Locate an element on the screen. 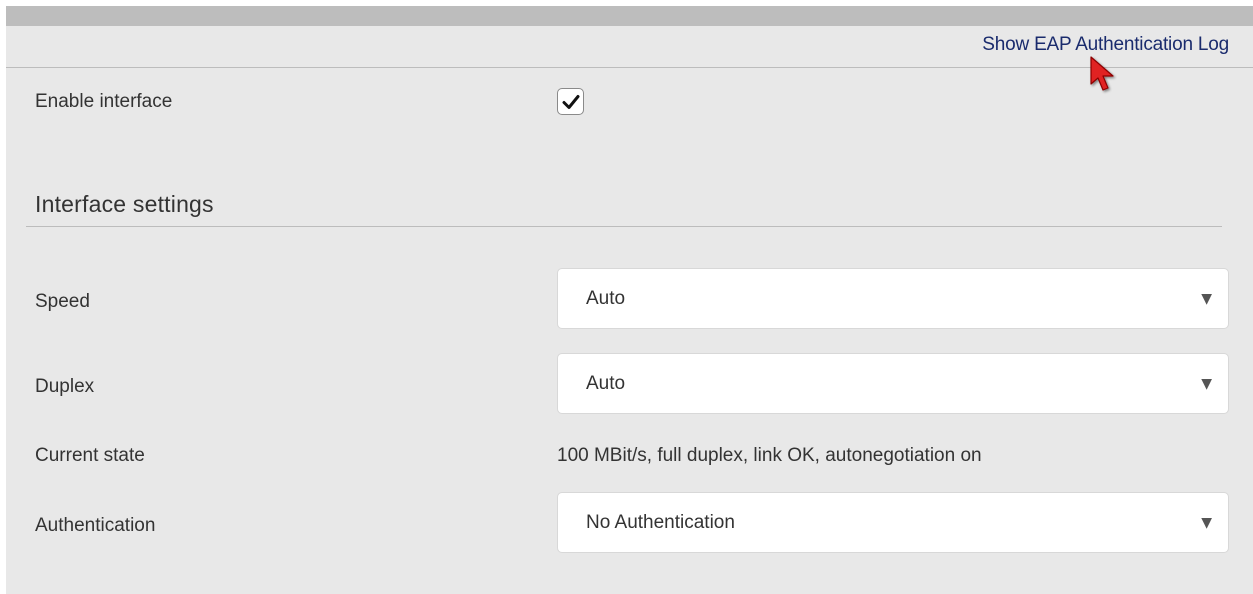  section-divider is located at coordinates (624, 226).